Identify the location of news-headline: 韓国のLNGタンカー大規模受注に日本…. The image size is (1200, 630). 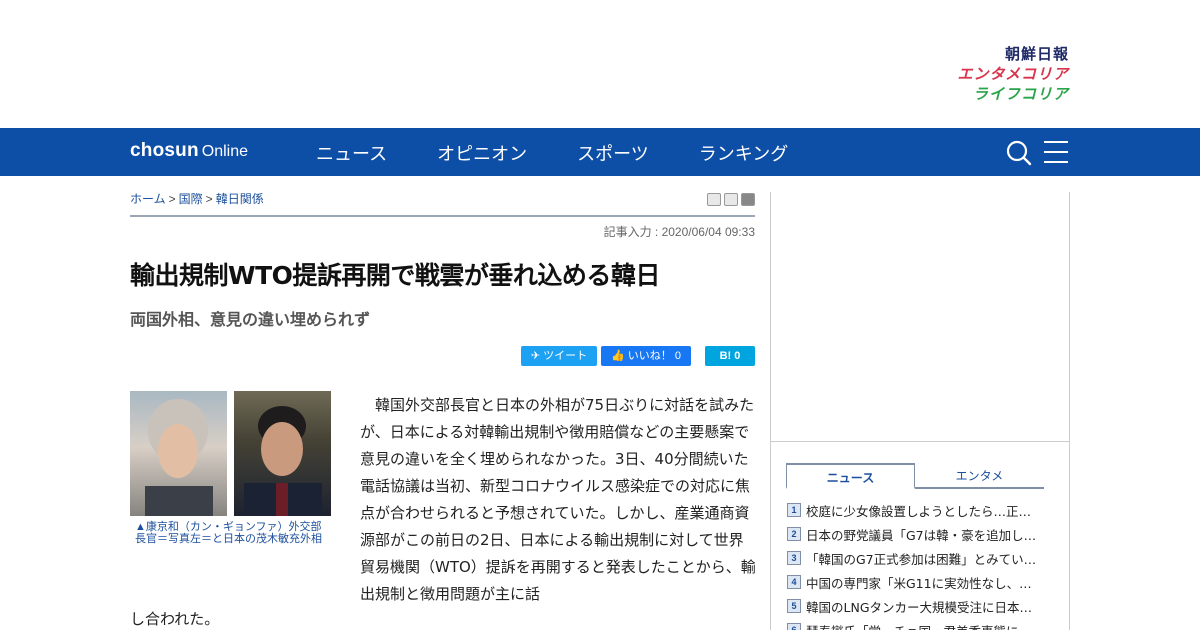
(931, 606).